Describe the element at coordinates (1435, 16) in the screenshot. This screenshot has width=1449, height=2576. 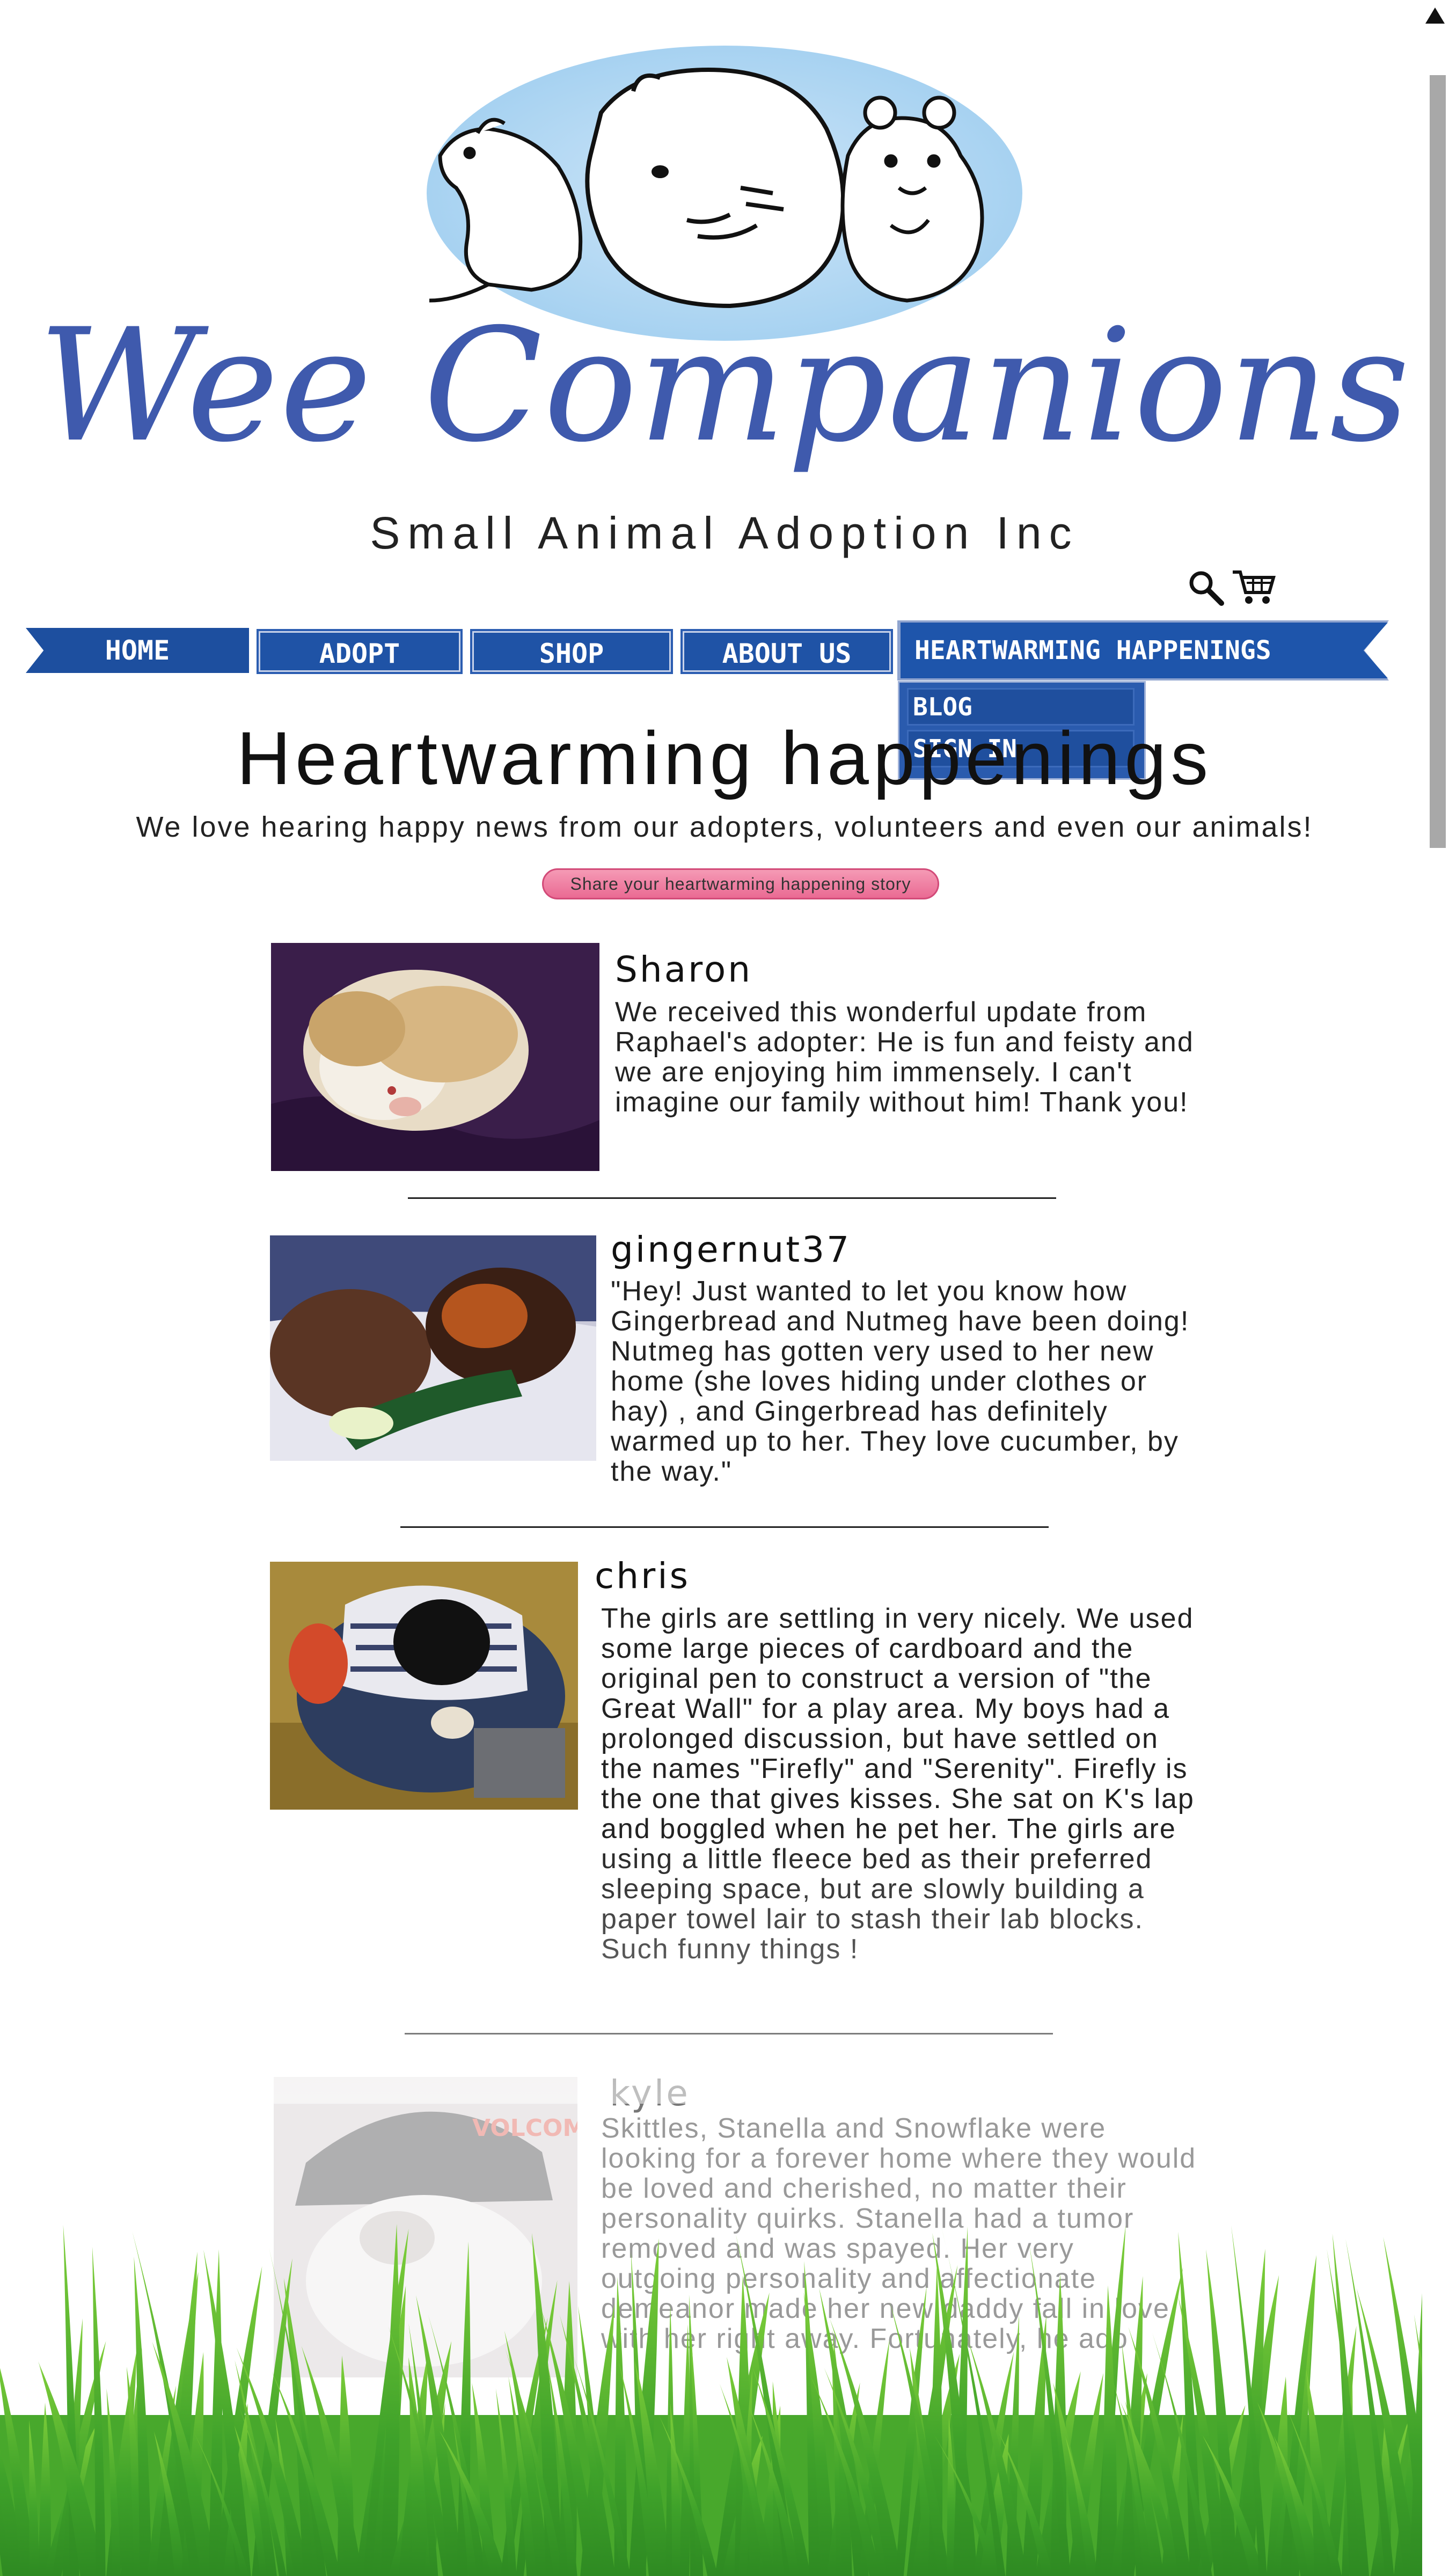
I see `scroll-up-arrow-icon` at that location.